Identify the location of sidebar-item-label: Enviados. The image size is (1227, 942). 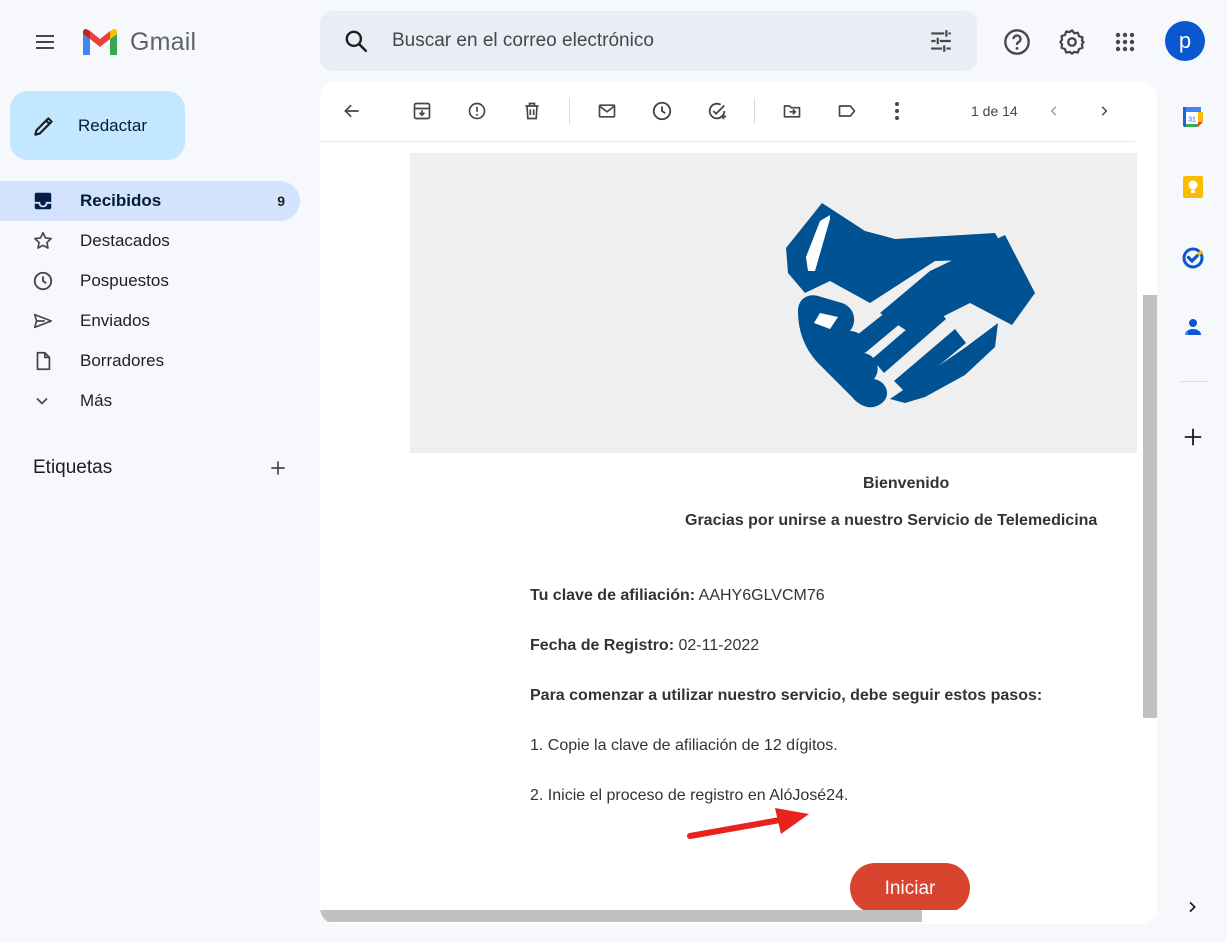
(115, 320).